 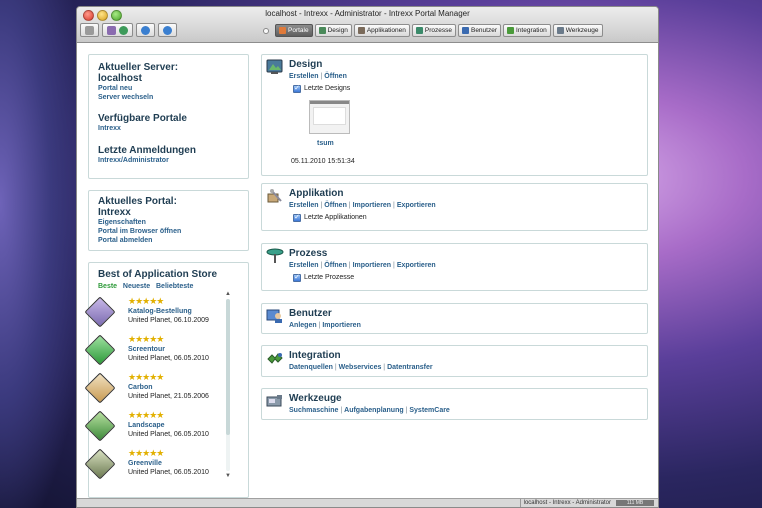 What do you see at coordinates (419, 30) in the screenshot?
I see `process-icon` at bounding box center [419, 30].